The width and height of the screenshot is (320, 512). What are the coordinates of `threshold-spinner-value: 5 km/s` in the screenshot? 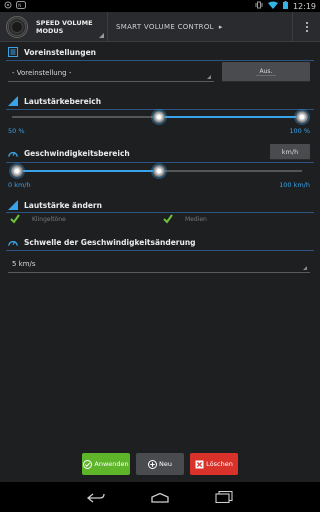 It's located at (24, 263).